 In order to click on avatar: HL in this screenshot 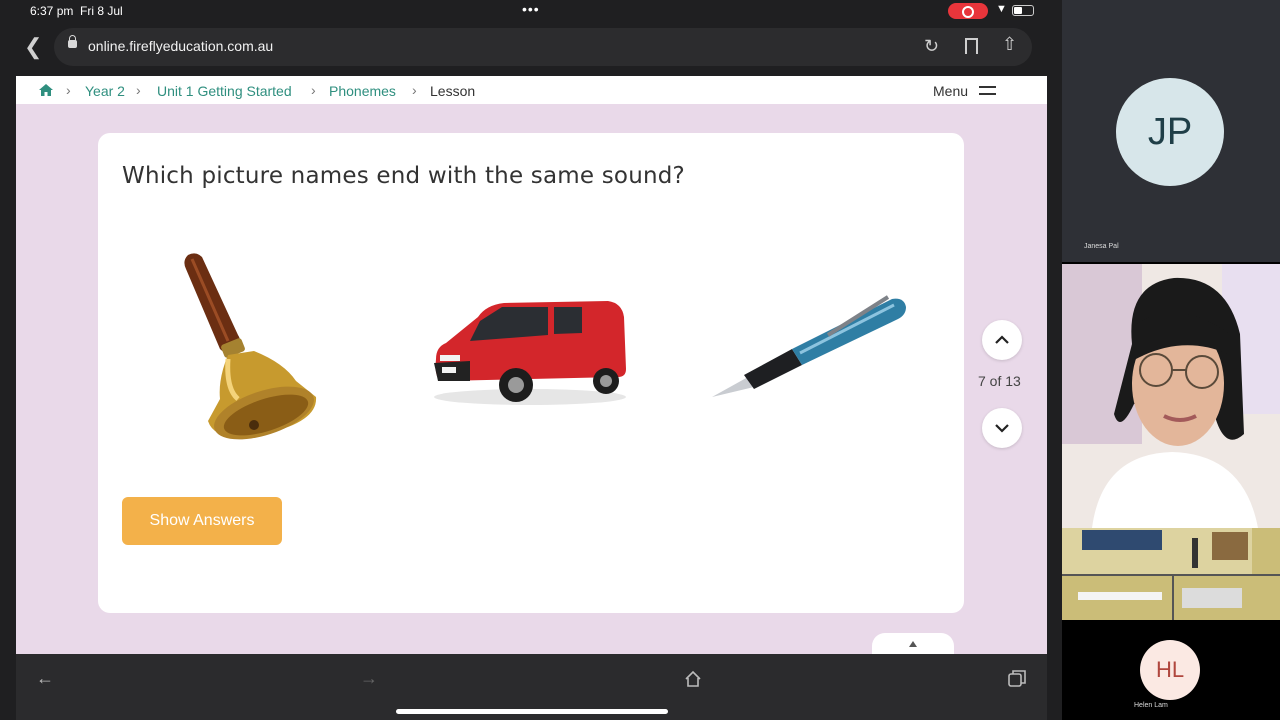, I will do `click(1170, 670)`.